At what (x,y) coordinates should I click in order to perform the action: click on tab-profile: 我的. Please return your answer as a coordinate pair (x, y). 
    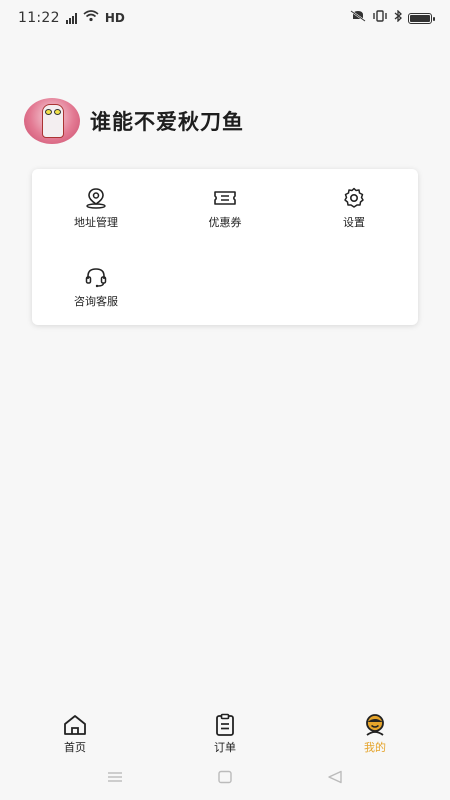
    Looking at the image, I should click on (375, 733).